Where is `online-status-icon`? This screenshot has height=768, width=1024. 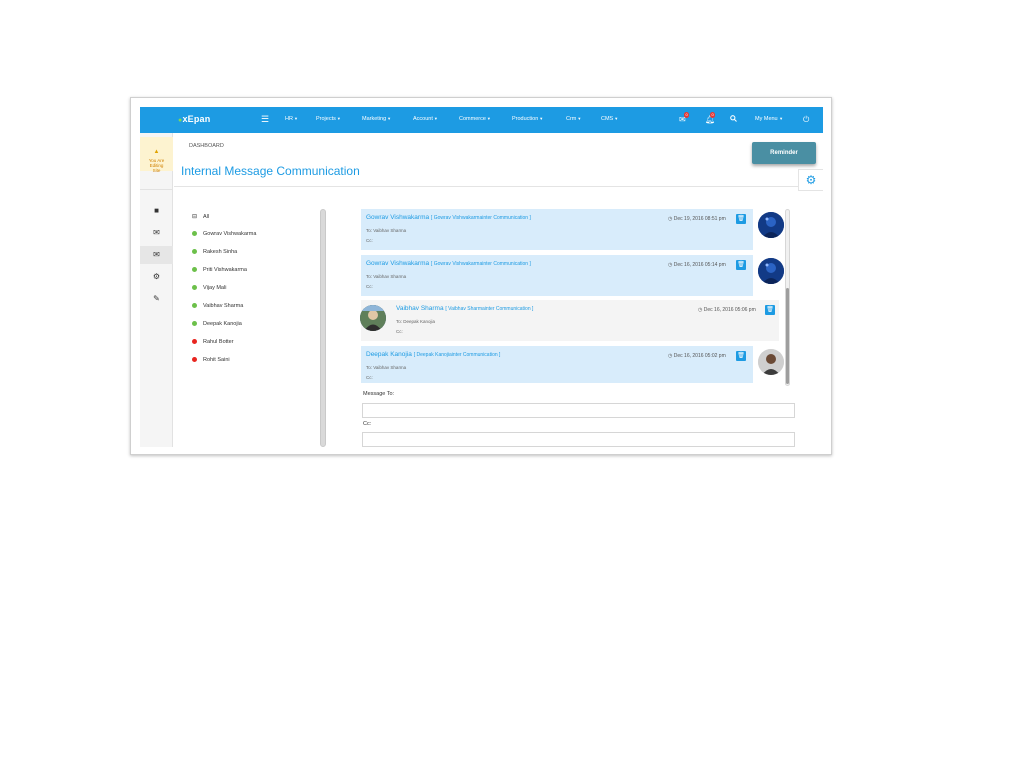
online-status-icon is located at coordinates (194, 306).